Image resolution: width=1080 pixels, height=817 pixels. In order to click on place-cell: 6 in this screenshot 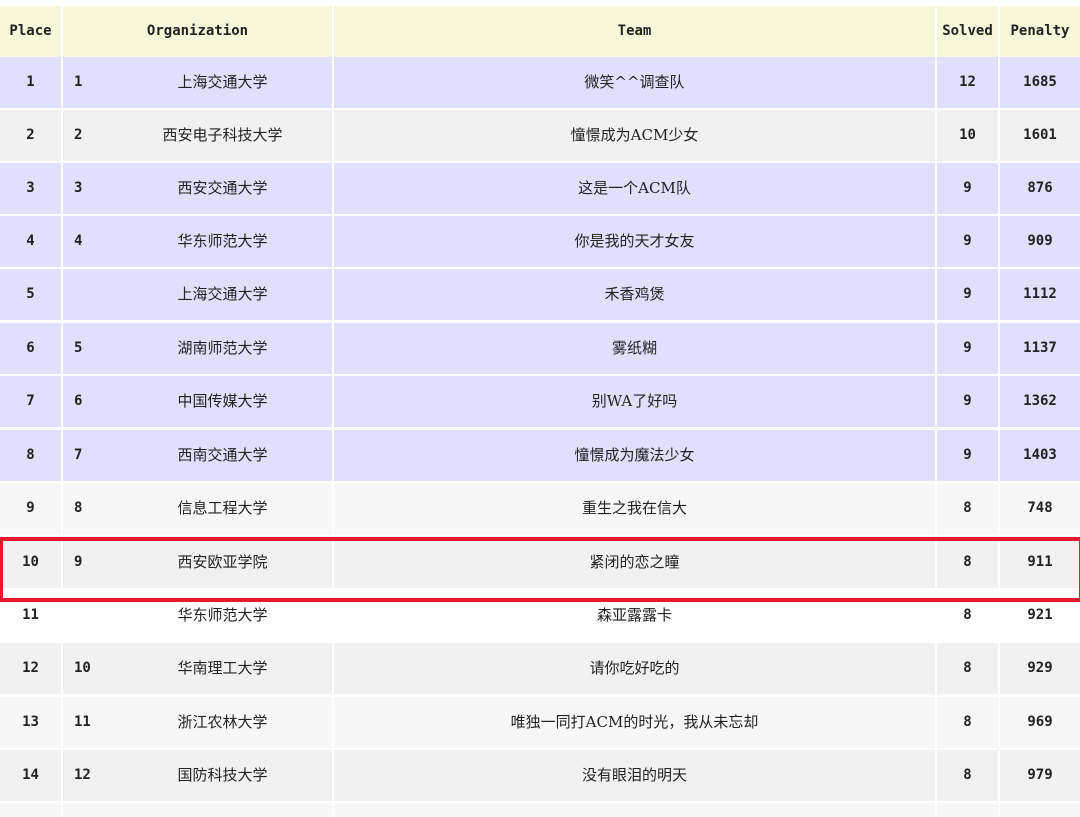, I will do `click(30, 348)`.